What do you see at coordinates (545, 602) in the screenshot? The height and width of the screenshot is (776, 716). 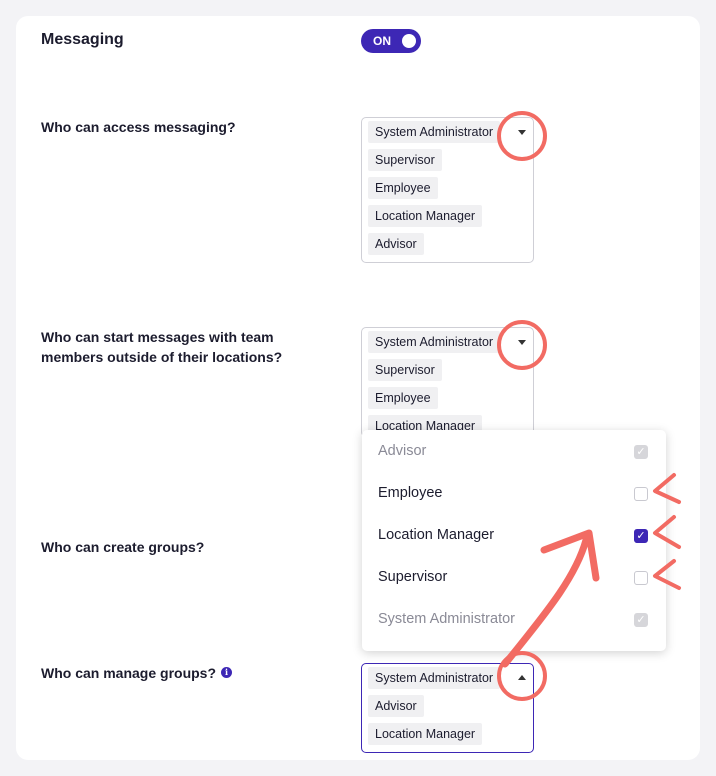 I see `arrow-curve` at bounding box center [545, 602].